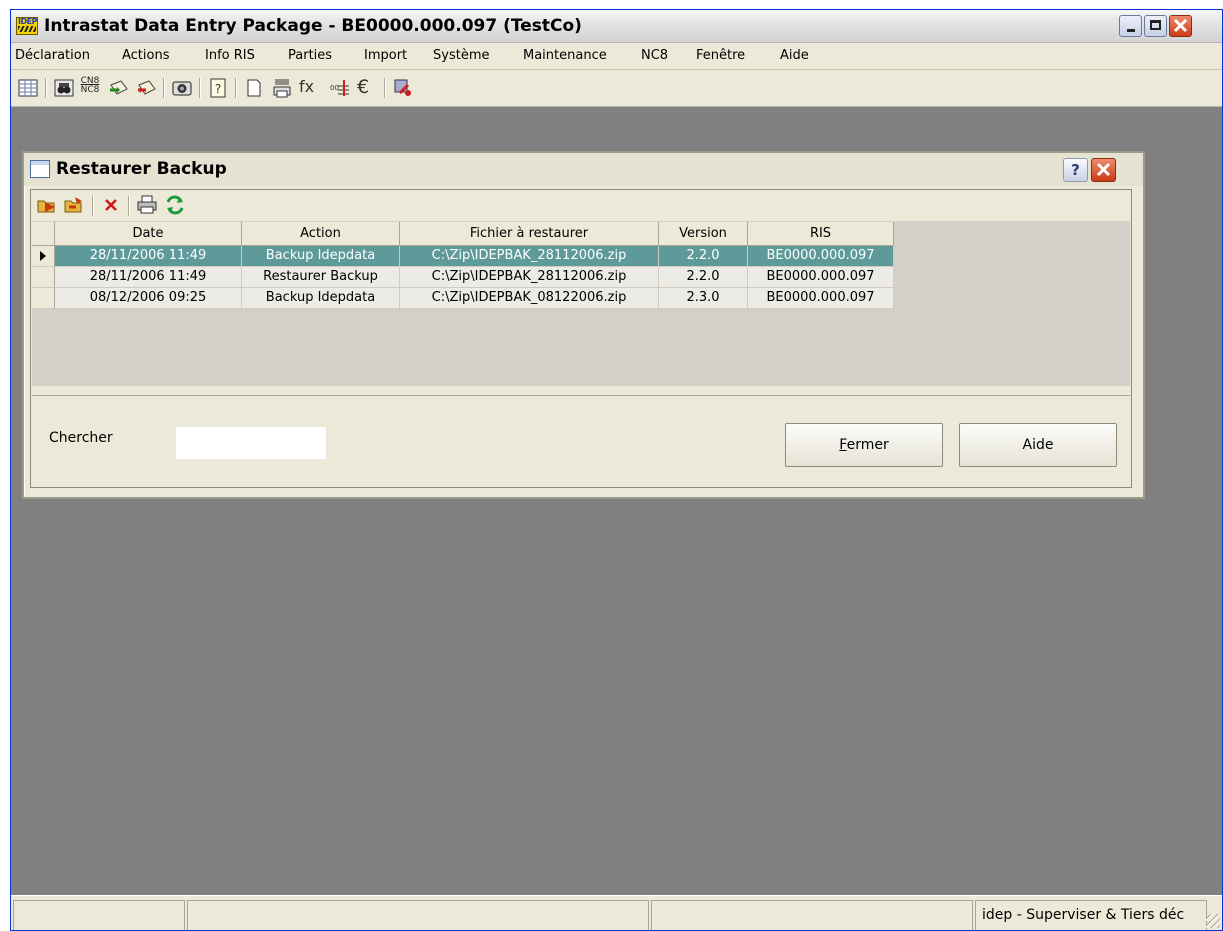 This screenshot has width=1223, height=931. Describe the element at coordinates (581, 205) in the screenshot. I see `dialog-toolbar` at that location.